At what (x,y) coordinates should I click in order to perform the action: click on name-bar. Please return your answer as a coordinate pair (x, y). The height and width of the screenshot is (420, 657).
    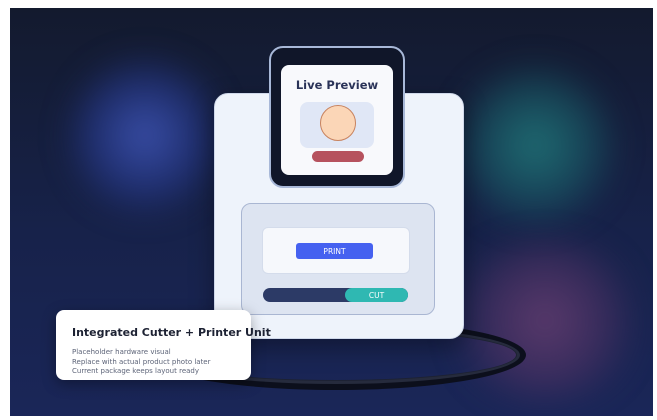
    Looking at the image, I should click on (338, 156).